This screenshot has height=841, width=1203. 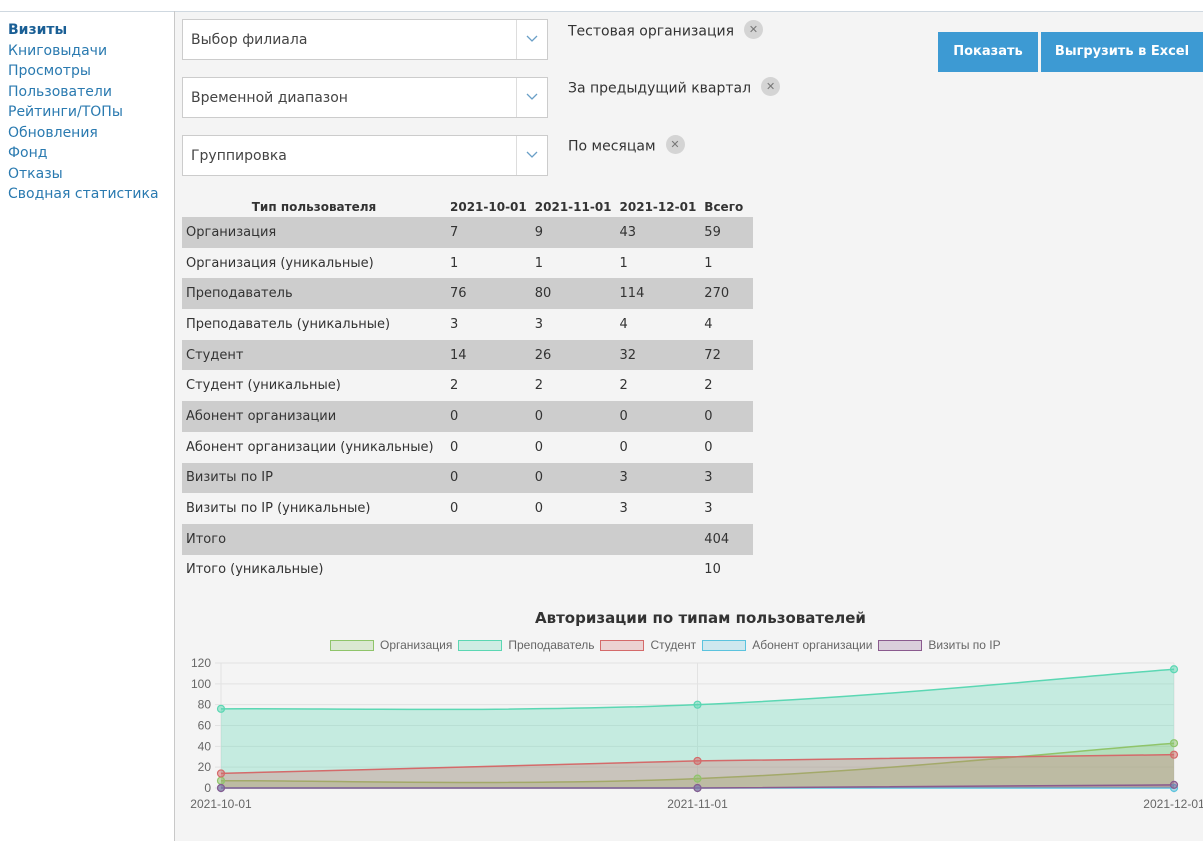 What do you see at coordinates (1173, 804) in the screenshot?
I see `x-tick-label: 2021-12-01` at bounding box center [1173, 804].